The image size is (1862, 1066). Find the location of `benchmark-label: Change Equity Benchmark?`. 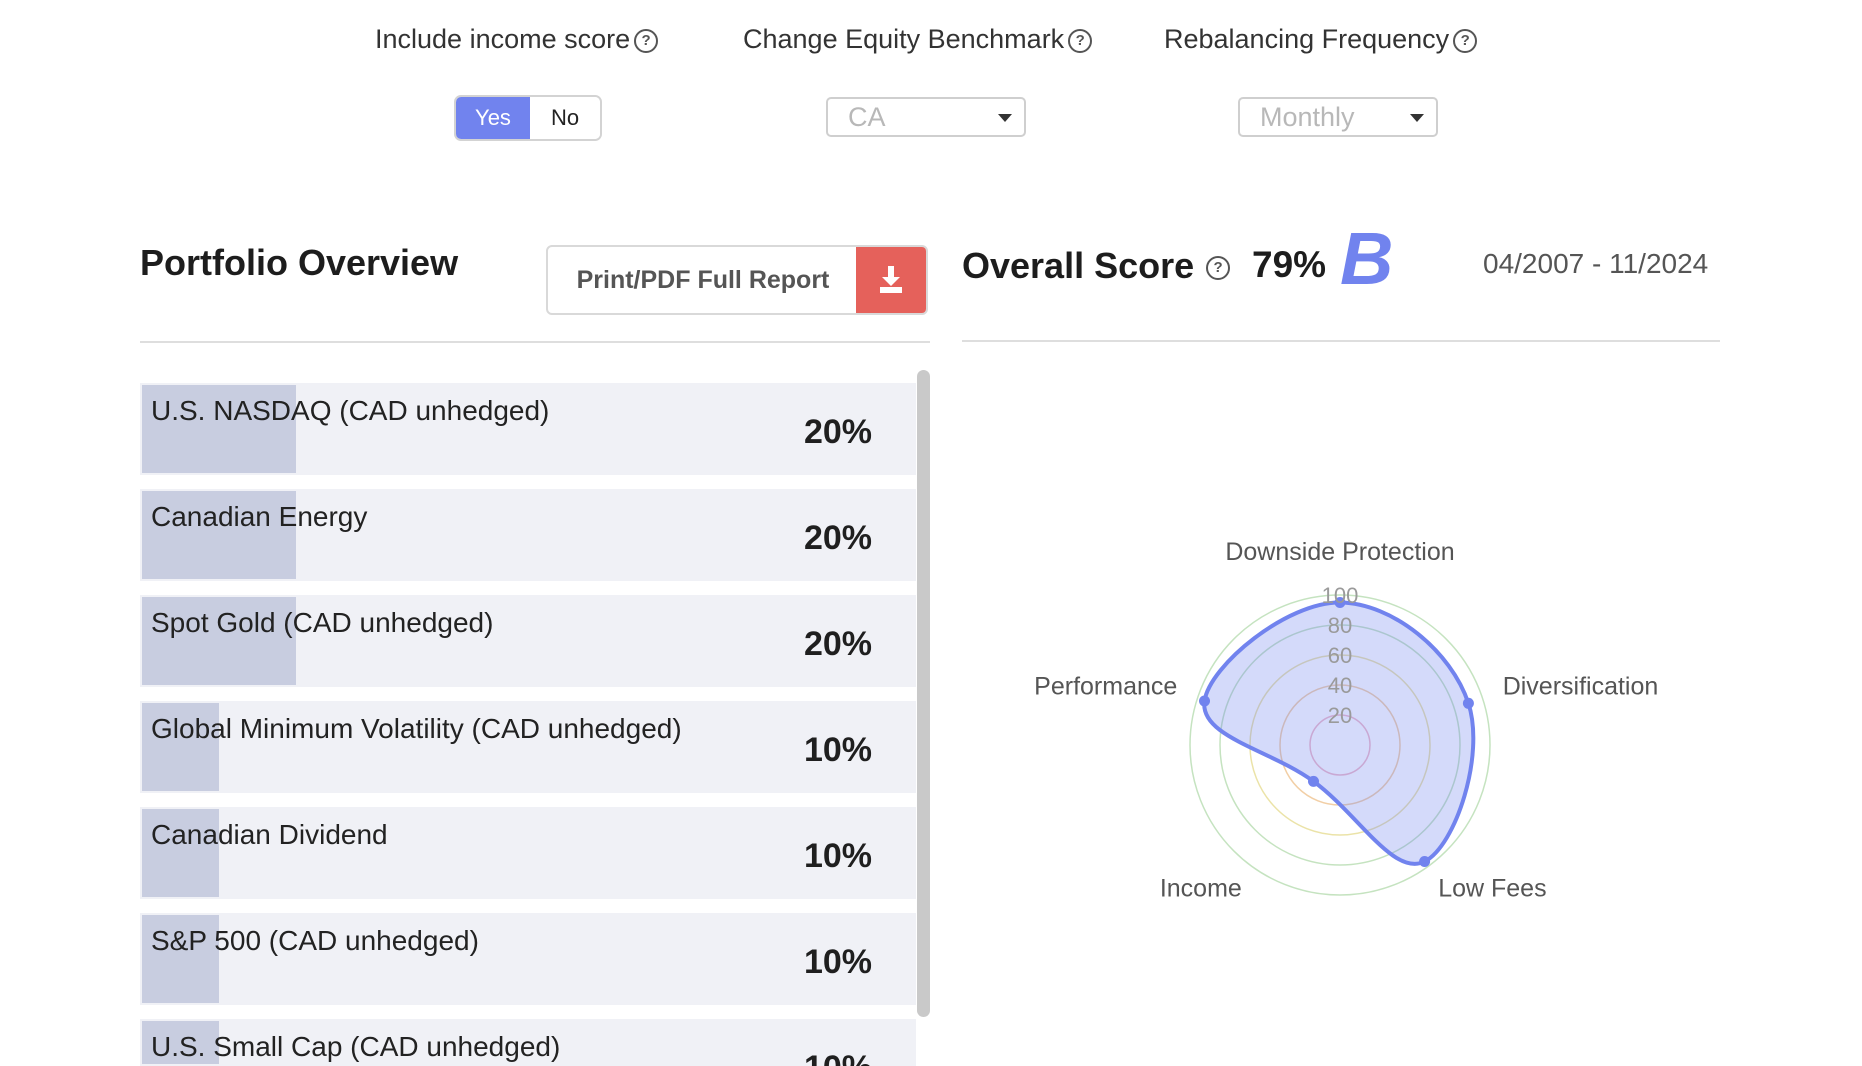

benchmark-label: Change Equity Benchmark? is located at coordinates (918, 39).